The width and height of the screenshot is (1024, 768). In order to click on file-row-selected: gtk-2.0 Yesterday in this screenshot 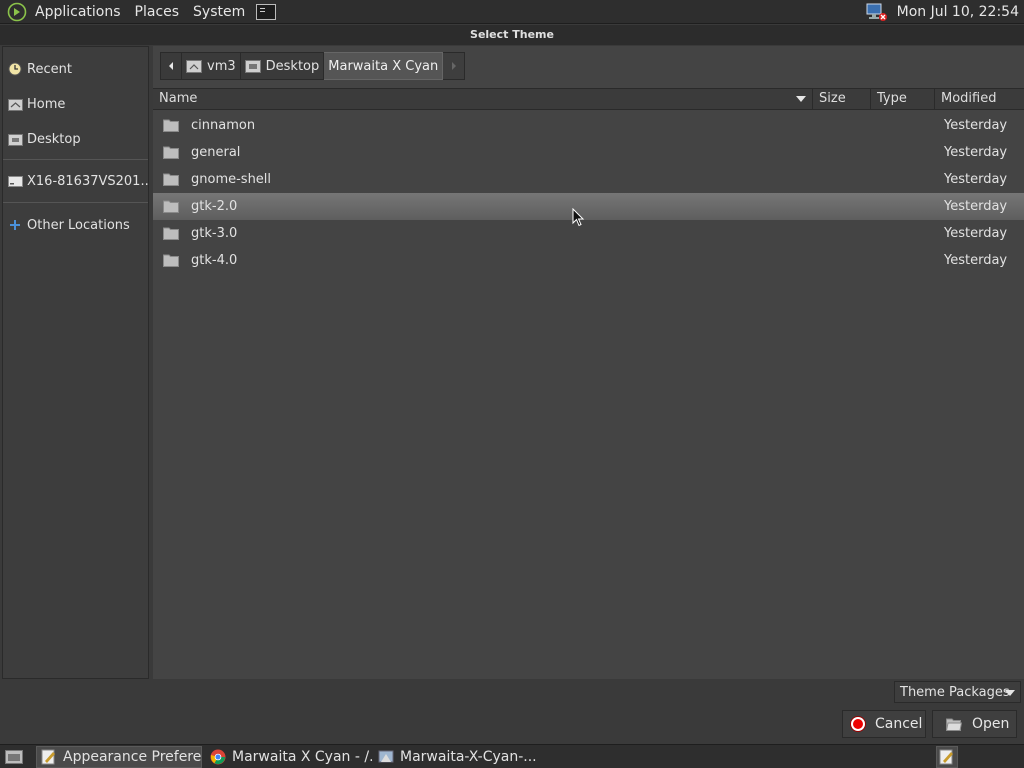, I will do `click(588, 206)`.